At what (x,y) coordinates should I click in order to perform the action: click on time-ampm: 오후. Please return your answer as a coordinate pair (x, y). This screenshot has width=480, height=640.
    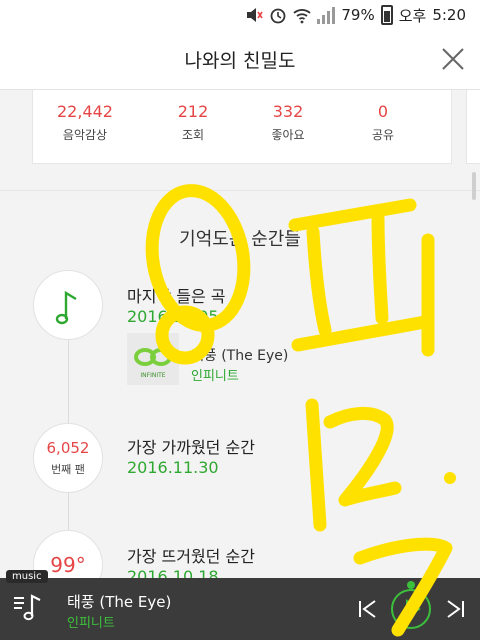
    Looking at the image, I should click on (412, 15).